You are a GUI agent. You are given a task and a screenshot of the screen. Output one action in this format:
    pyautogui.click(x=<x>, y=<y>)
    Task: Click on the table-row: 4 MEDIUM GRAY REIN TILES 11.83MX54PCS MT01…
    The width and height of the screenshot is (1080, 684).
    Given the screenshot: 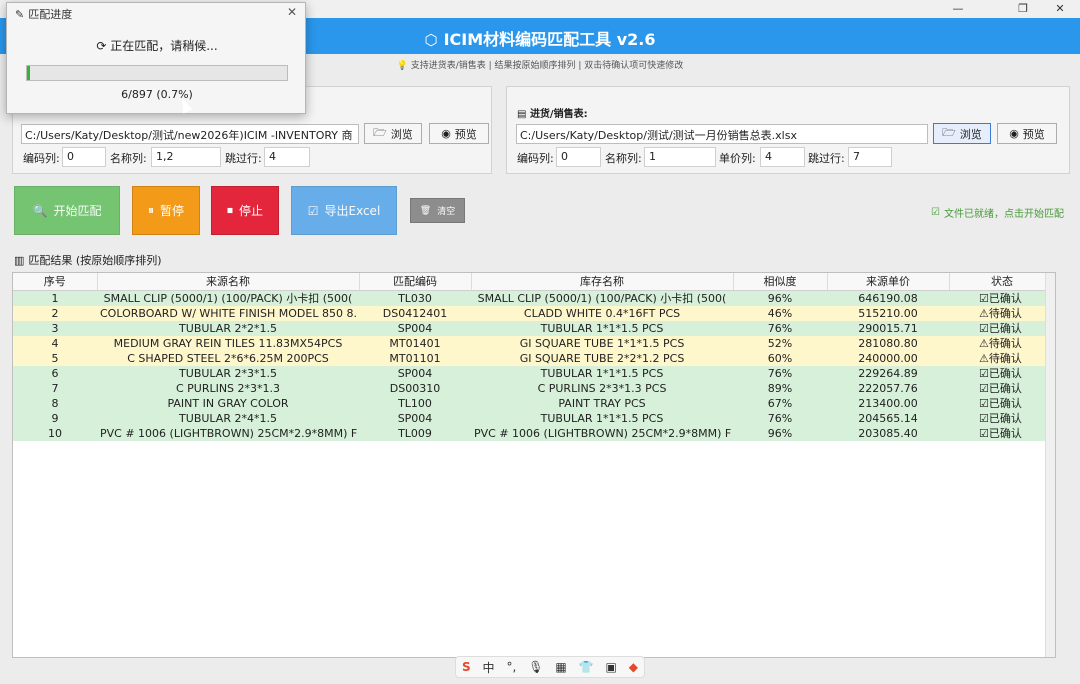 What is the action you would take?
    pyautogui.click(x=534, y=343)
    